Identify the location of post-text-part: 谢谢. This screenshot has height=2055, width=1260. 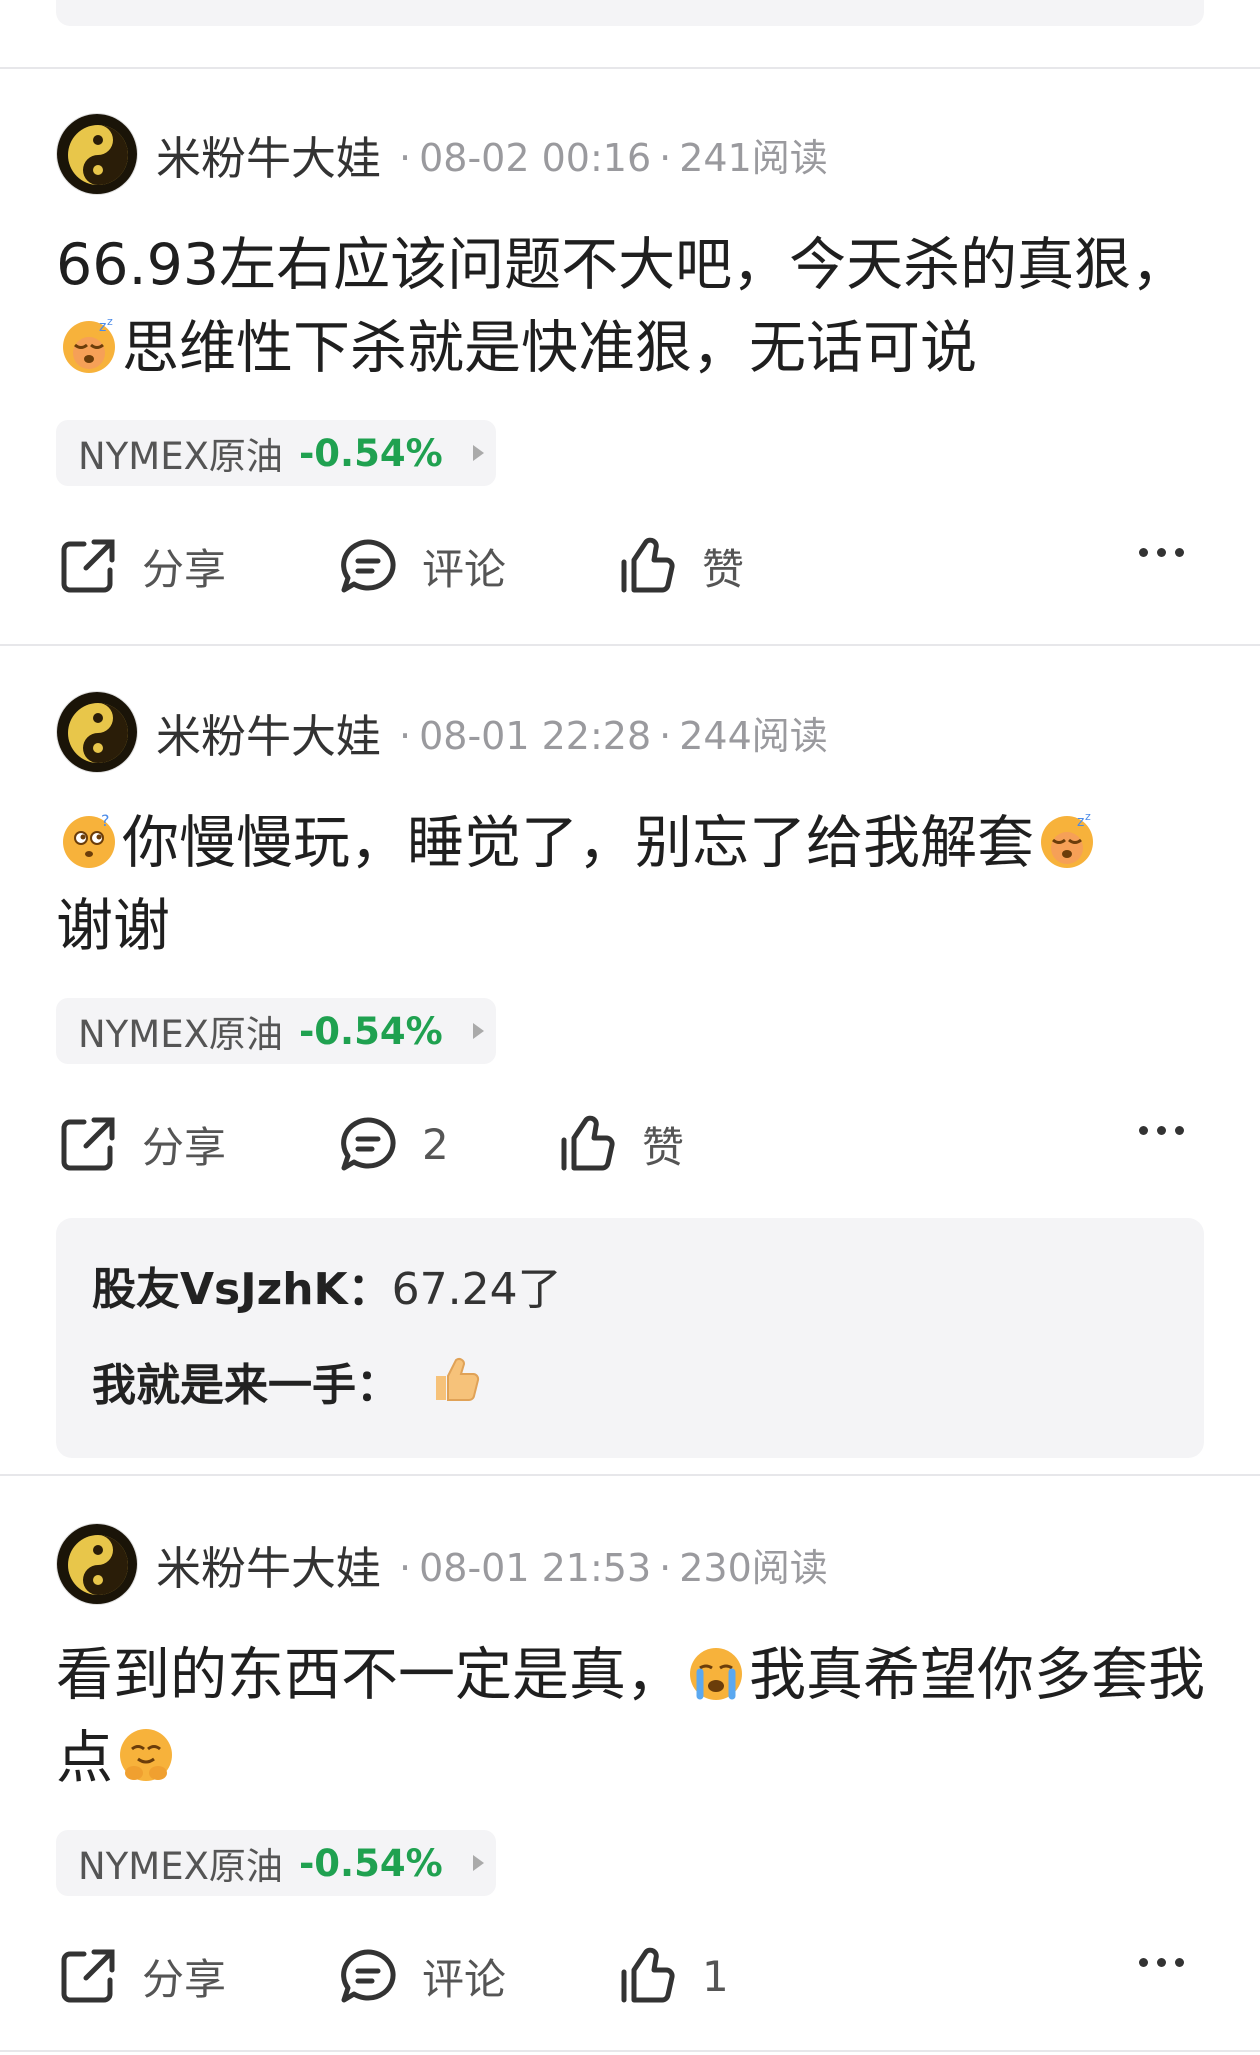
(113, 926).